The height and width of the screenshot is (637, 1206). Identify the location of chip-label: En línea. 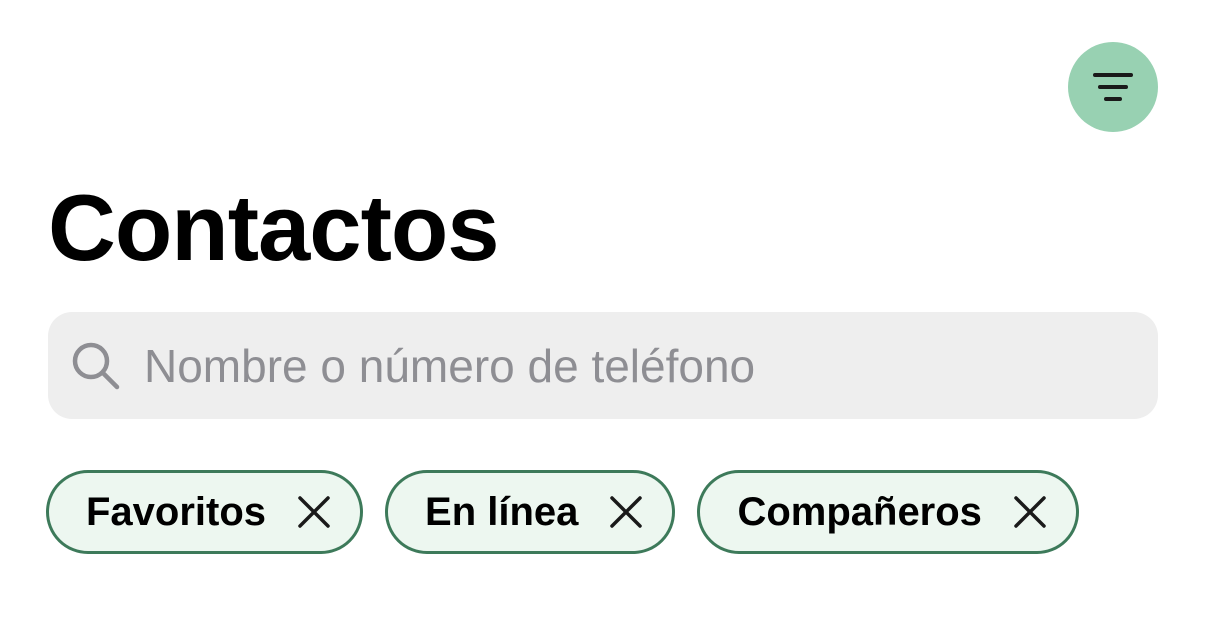
(502, 511).